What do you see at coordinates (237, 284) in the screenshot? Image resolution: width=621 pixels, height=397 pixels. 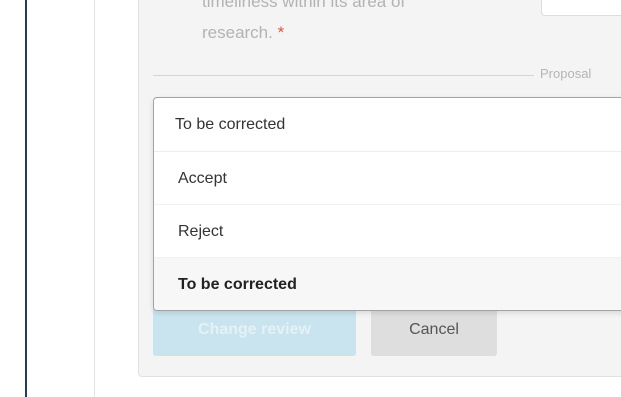 I see `option-label: To be corrected` at bounding box center [237, 284].